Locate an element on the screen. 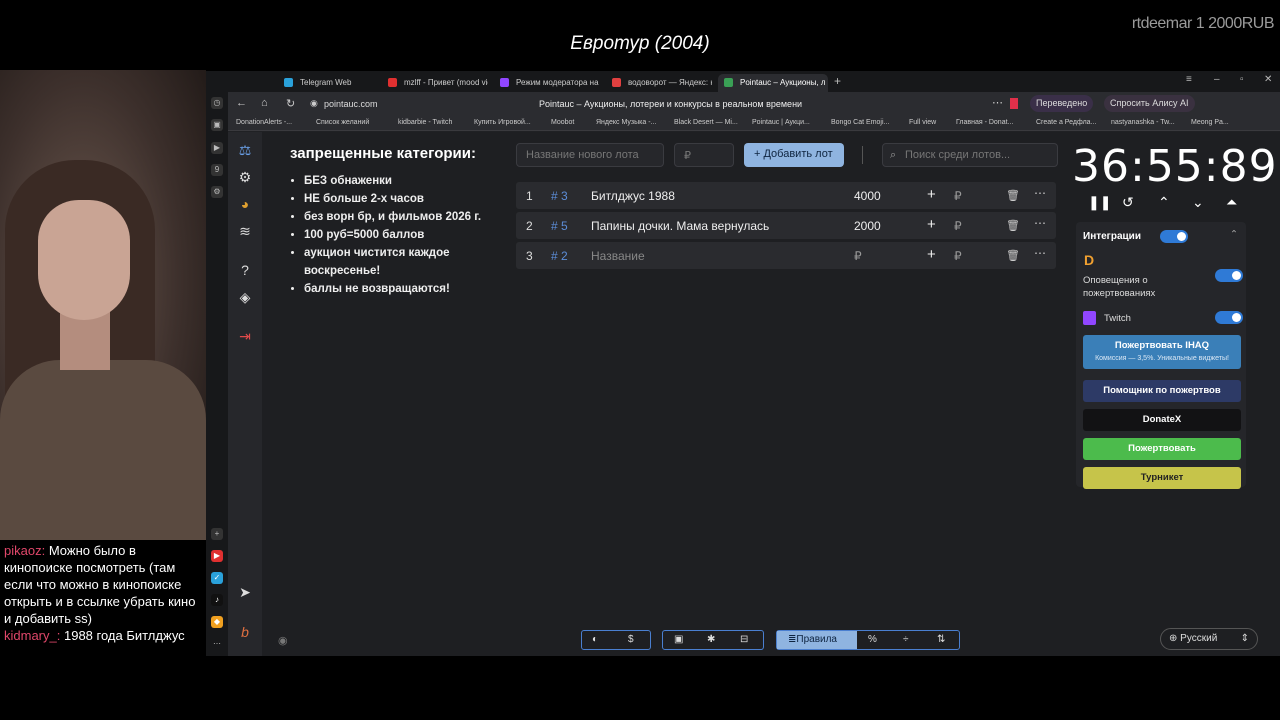 This screenshot has width=1280, height=720. delete-all-icon: ⊟ is located at coordinates (744, 639).